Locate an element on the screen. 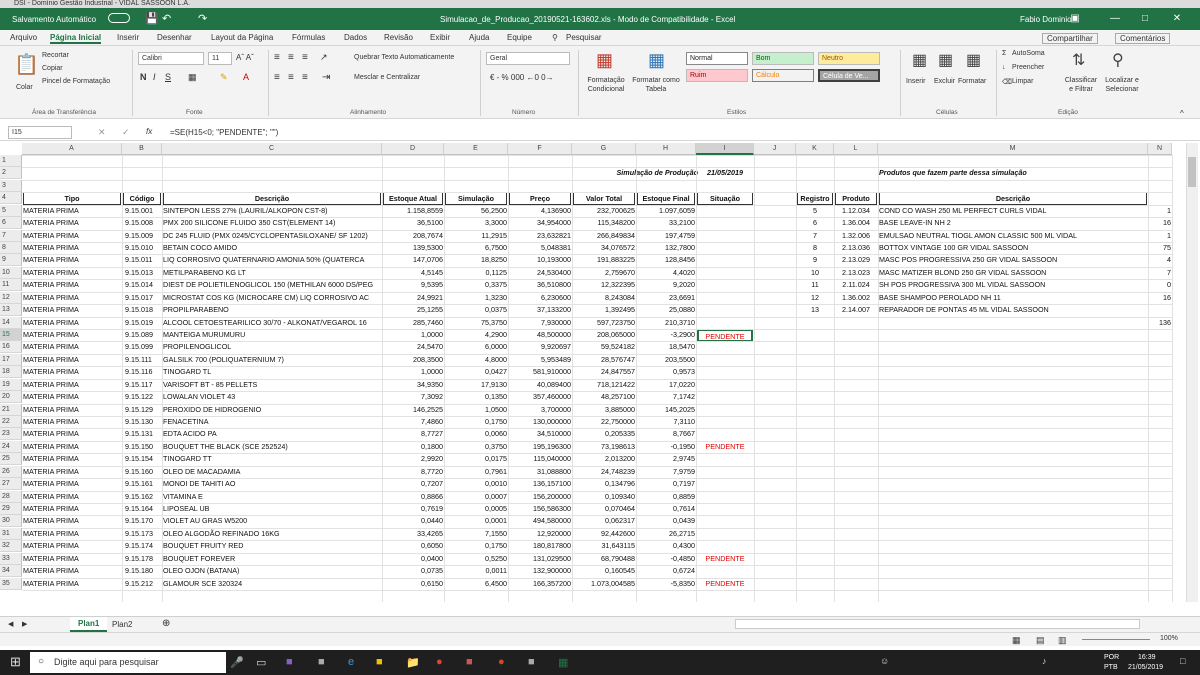 The image size is (1200, 675). cell: 7,3110 is located at coordinates (666, 422).